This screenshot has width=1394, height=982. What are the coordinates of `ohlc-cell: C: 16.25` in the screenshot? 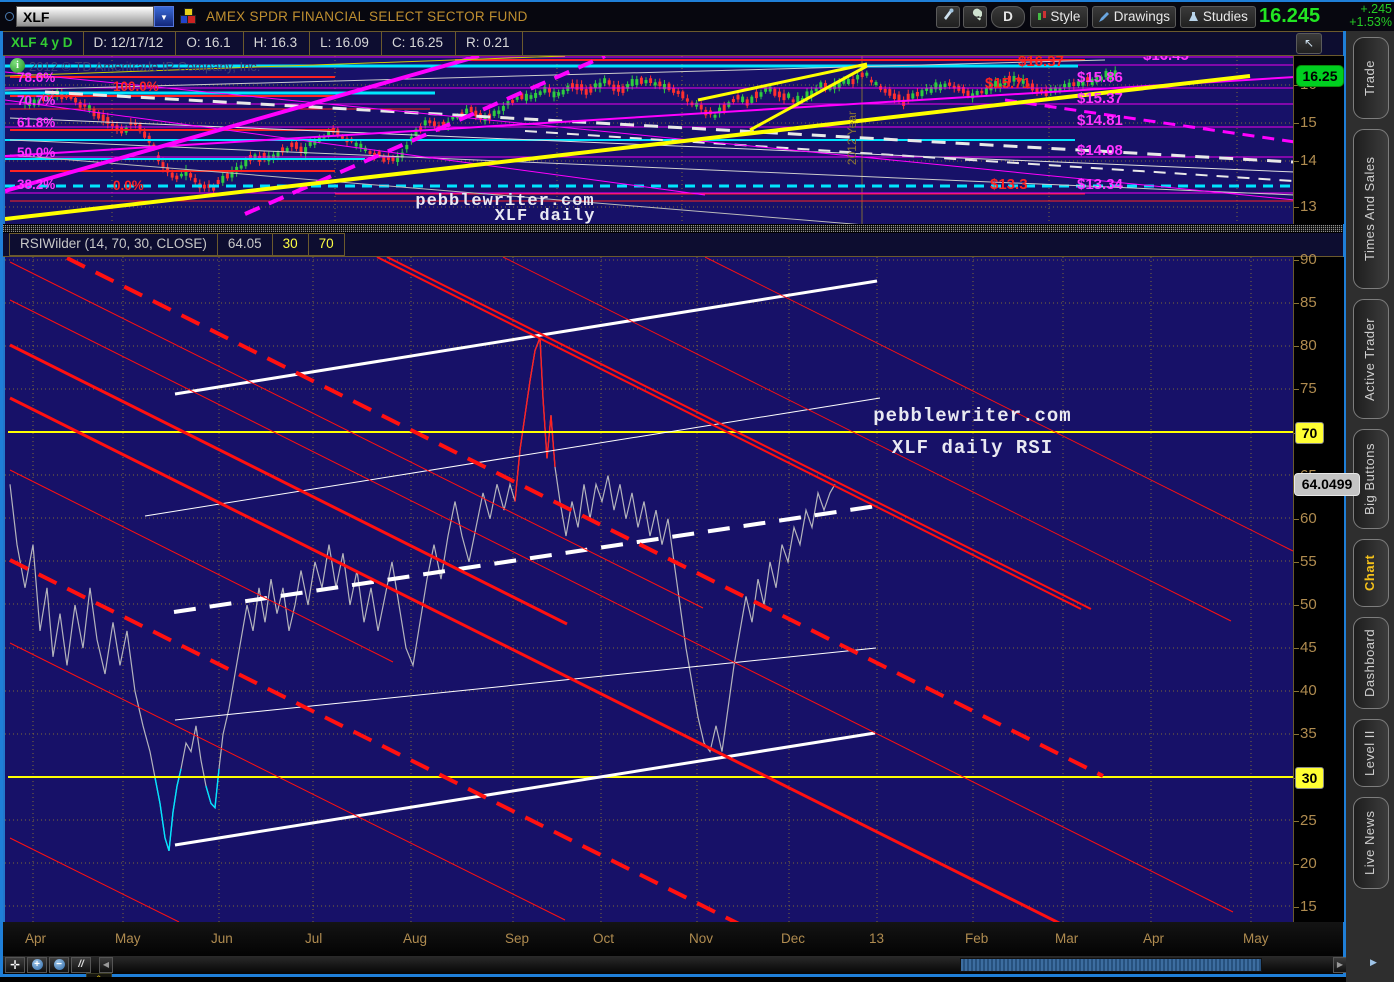 It's located at (419, 43).